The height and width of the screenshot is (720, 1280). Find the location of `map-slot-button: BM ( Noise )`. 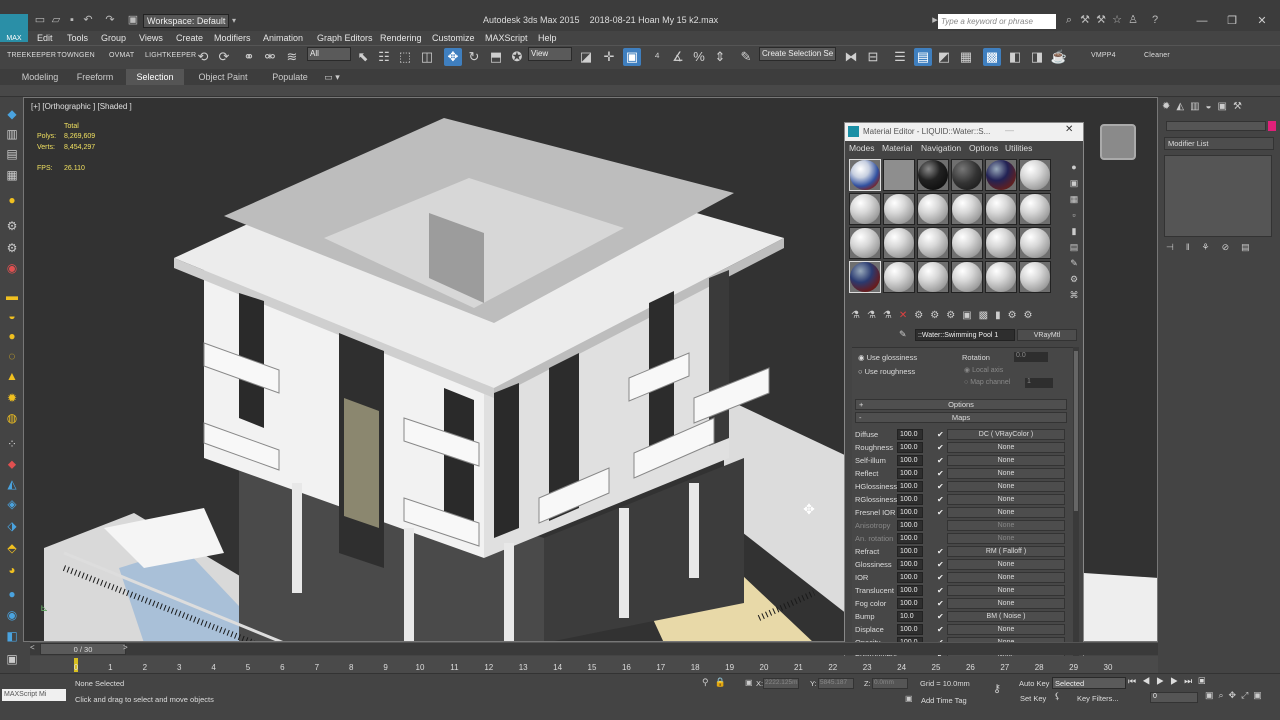

map-slot-button: BM ( Noise ) is located at coordinates (1006, 616).